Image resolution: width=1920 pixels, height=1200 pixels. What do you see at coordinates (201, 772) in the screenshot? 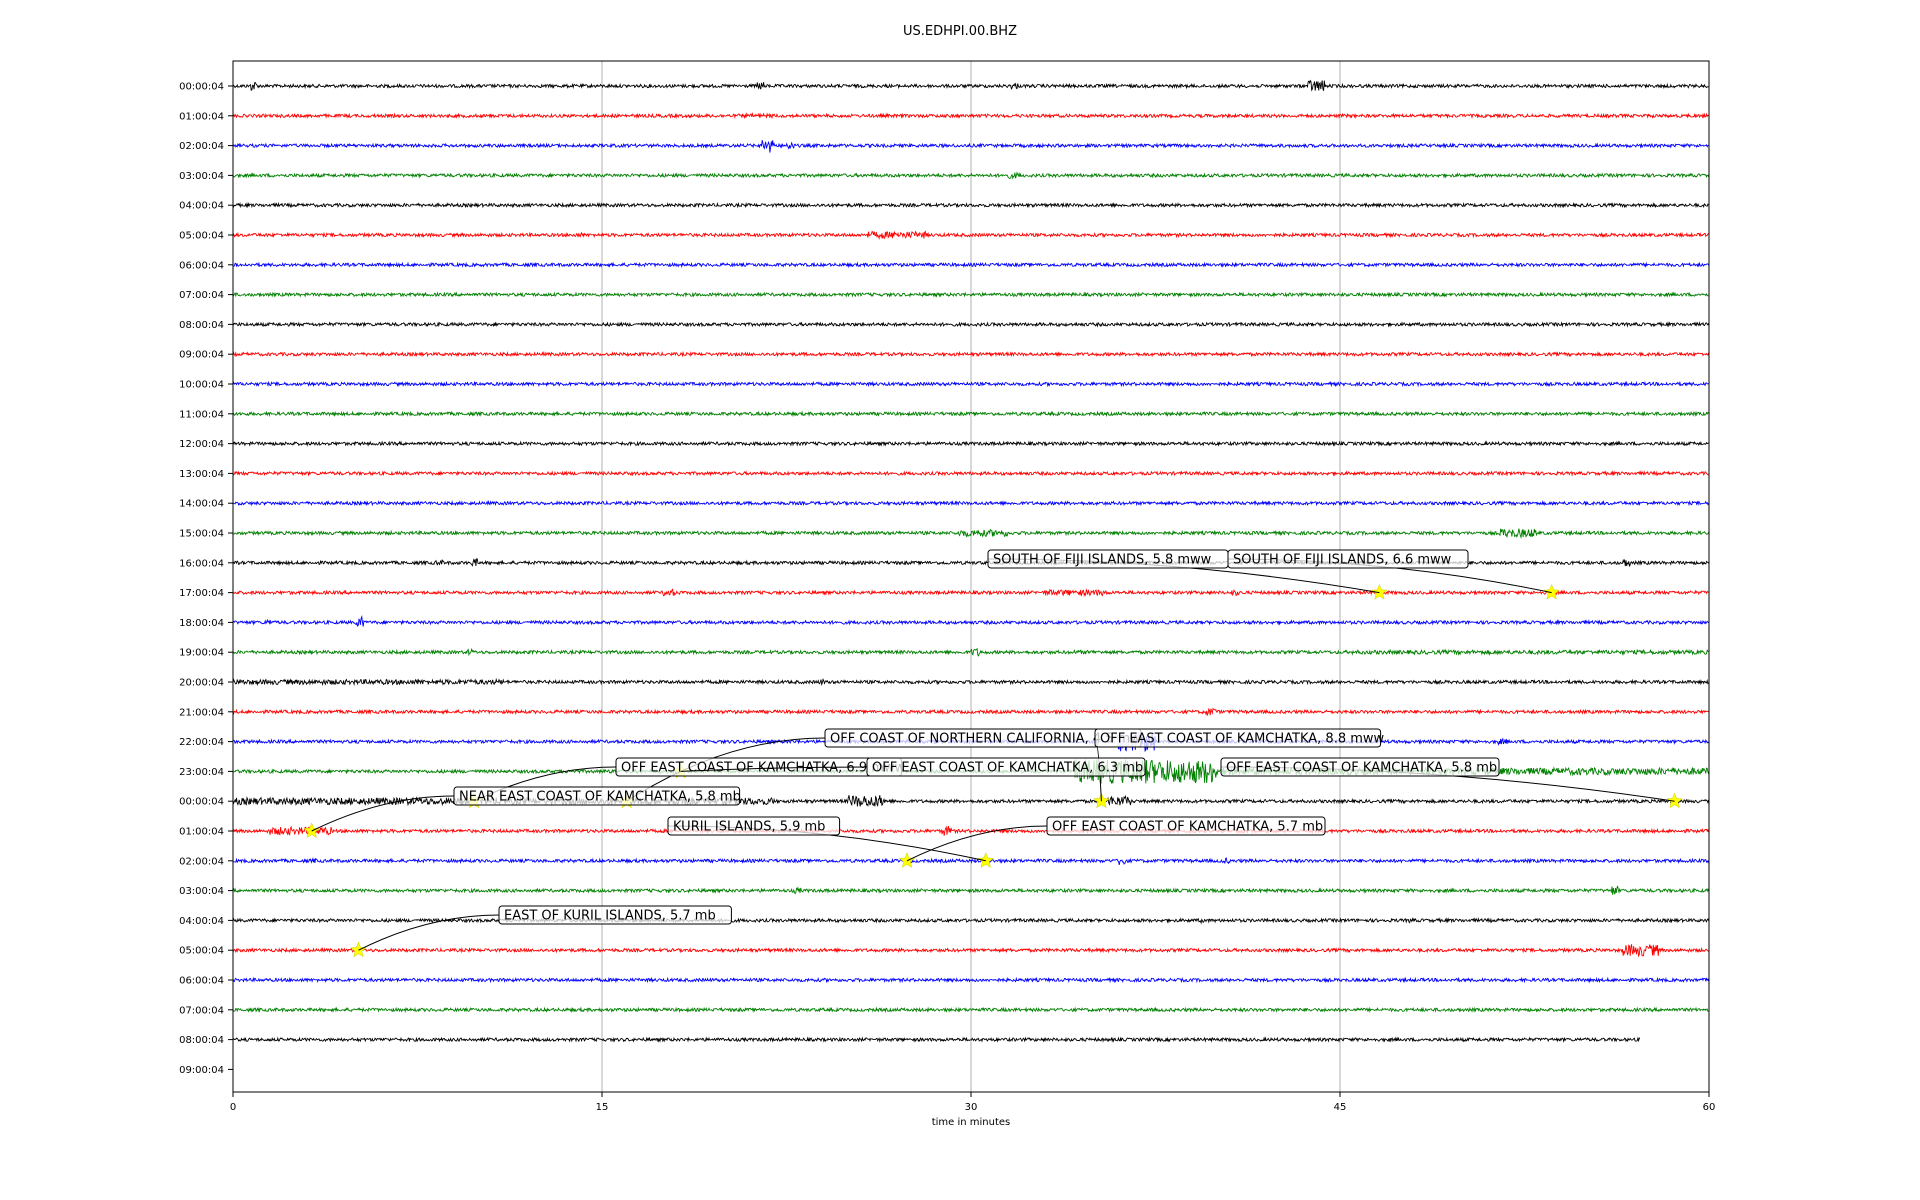
I see `y-tick-label: 23:00:04` at bounding box center [201, 772].